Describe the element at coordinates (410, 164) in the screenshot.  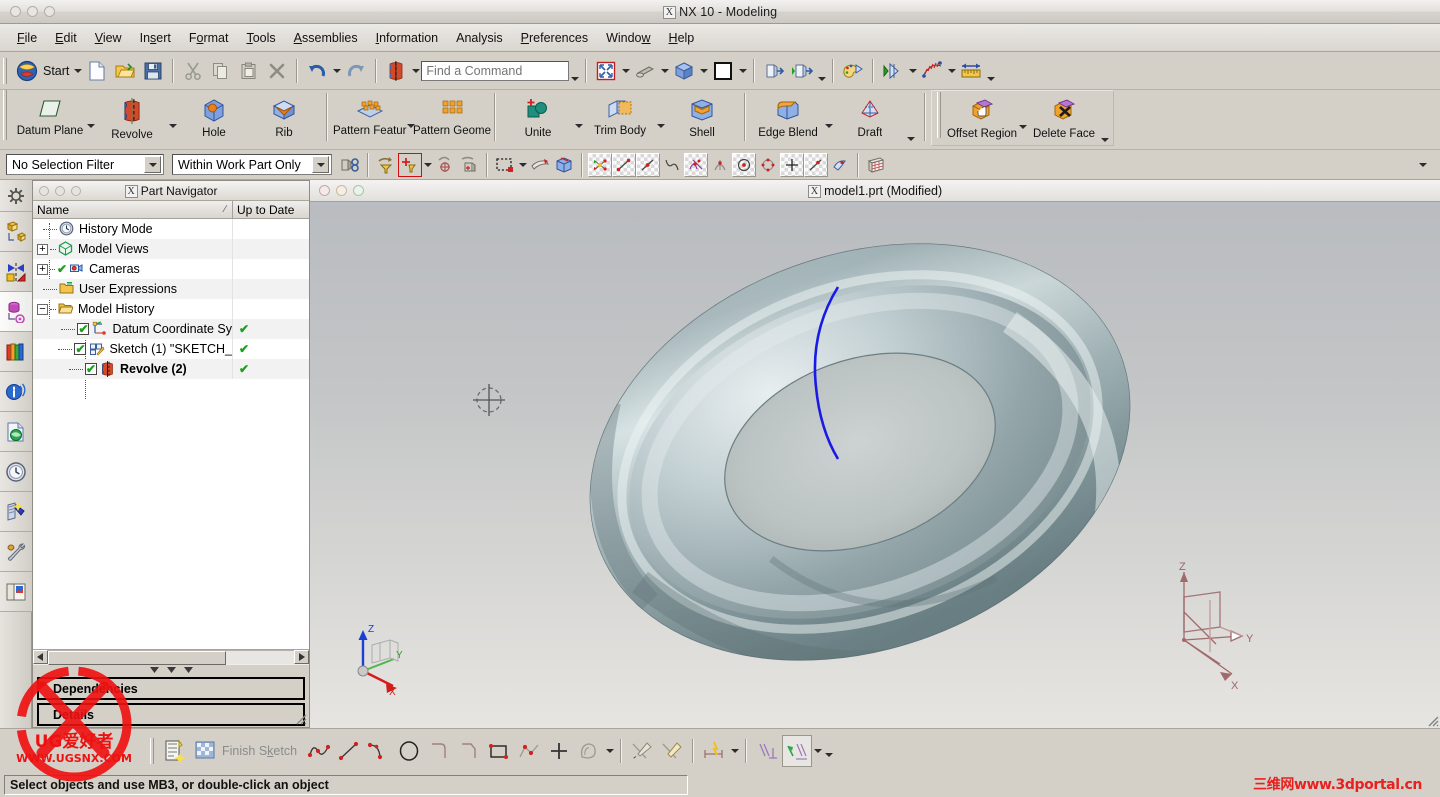
I see `snap-point-toggle-icon` at that location.